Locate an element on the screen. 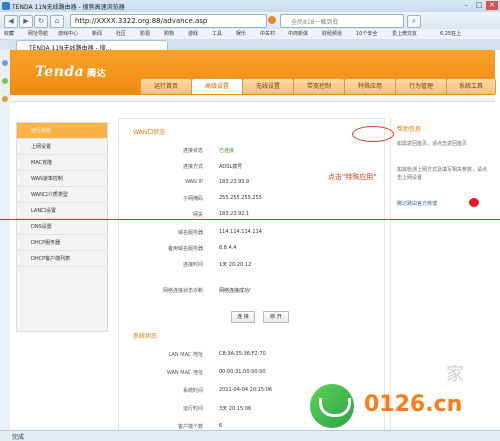 The height and width of the screenshot is (441, 500). annotation-ellipse is located at coordinates (373, 134).